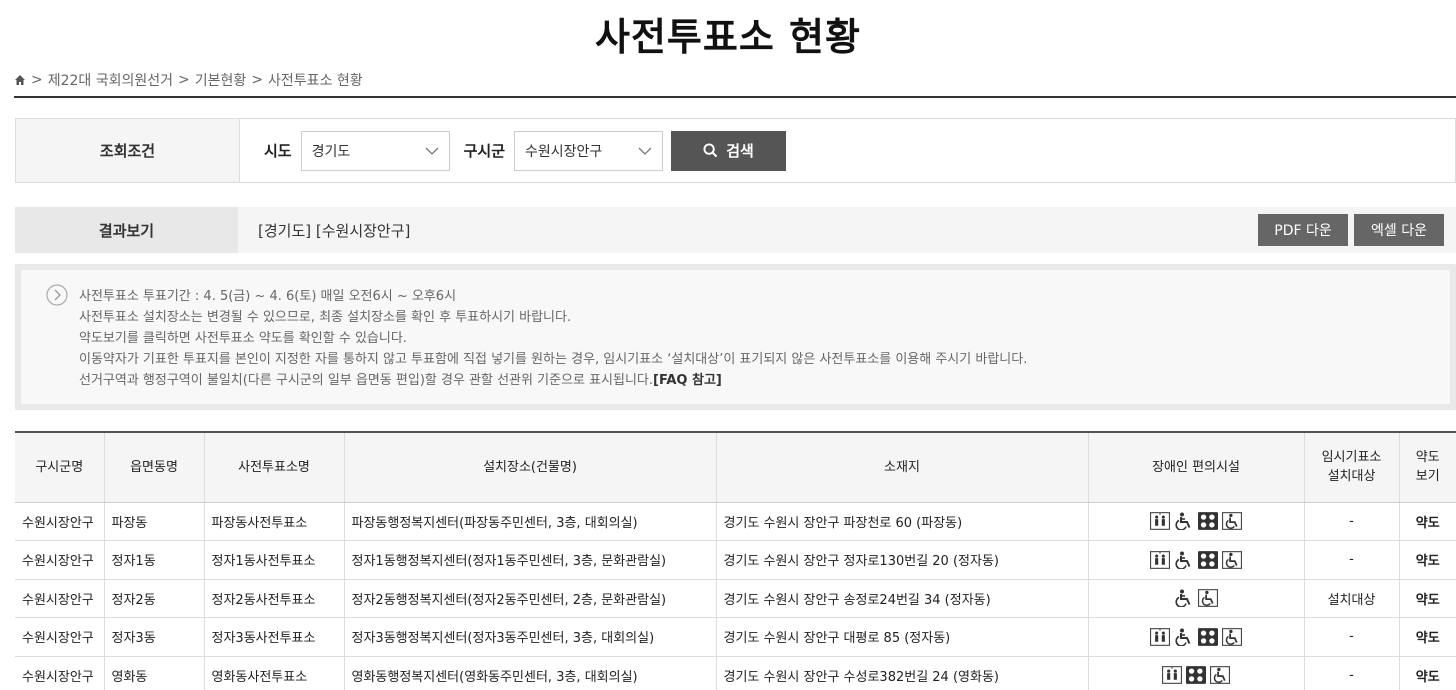  What do you see at coordinates (530, 637) in the screenshot?
I see `cell-place: 정자3동행정복지센터(정자3동주민센터, 3층, 대회의실)` at bounding box center [530, 637].